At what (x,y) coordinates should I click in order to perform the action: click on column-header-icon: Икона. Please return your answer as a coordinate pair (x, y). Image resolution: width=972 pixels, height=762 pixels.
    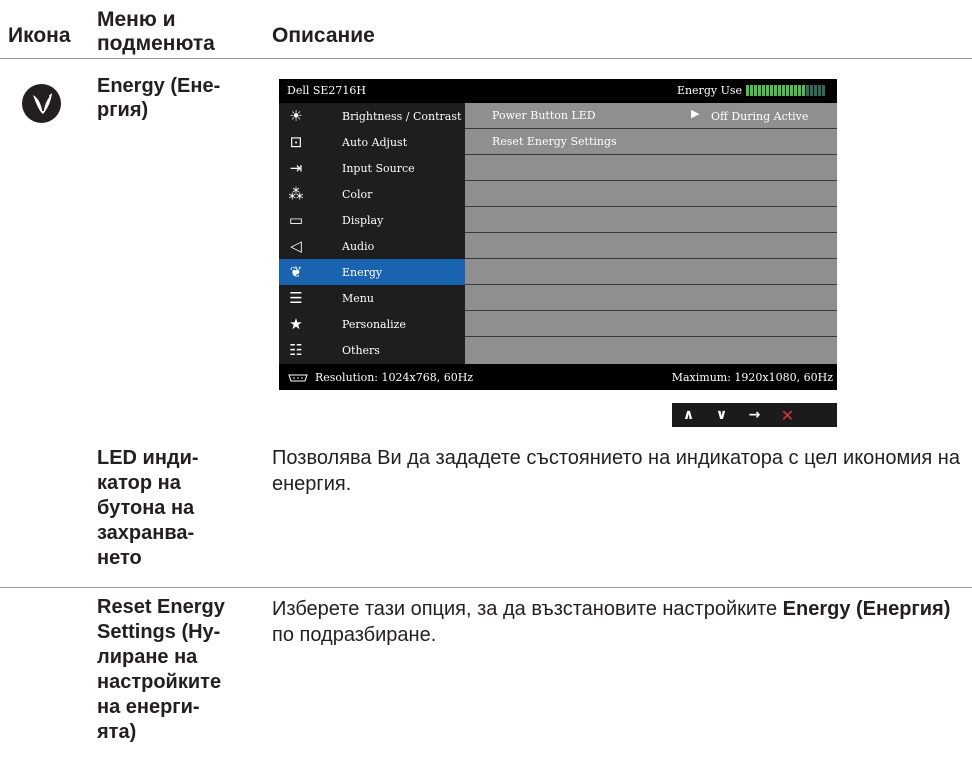
    Looking at the image, I should click on (39, 35).